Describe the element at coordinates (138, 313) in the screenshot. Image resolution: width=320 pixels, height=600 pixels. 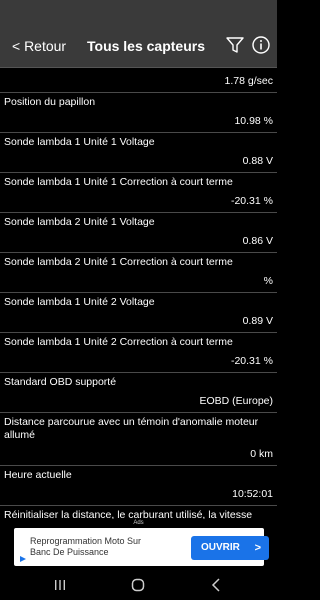
I see `sensor-row: Sonde lambda 1 Unité 2 Voltage 0.89 V` at that location.